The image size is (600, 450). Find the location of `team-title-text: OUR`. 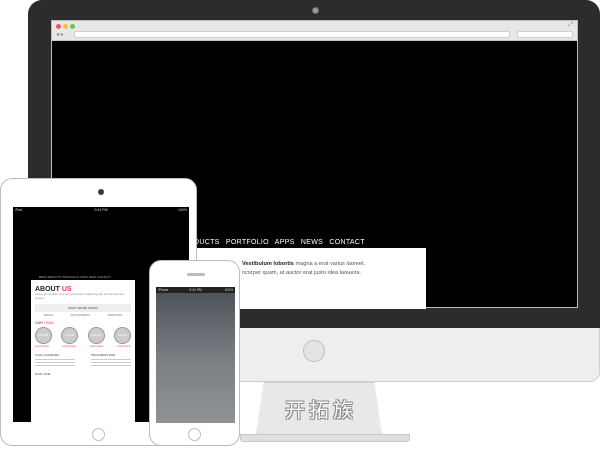

team-title-text: OUR is located at coordinates (39, 322).